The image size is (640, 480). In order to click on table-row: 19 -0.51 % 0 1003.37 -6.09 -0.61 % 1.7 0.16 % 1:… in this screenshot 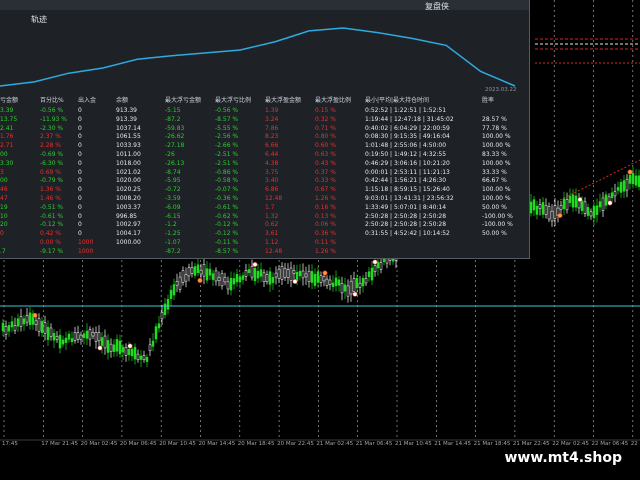, I will do `click(264, 207)`.